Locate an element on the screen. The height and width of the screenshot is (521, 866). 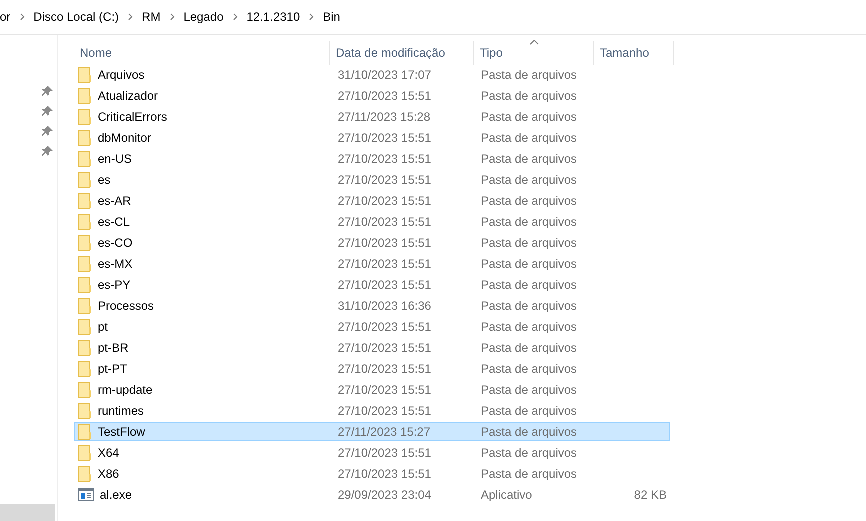
file-row: es-PY 27/10/2023 15:51 Pasta de arquivos is located at coordinates (372, 284).